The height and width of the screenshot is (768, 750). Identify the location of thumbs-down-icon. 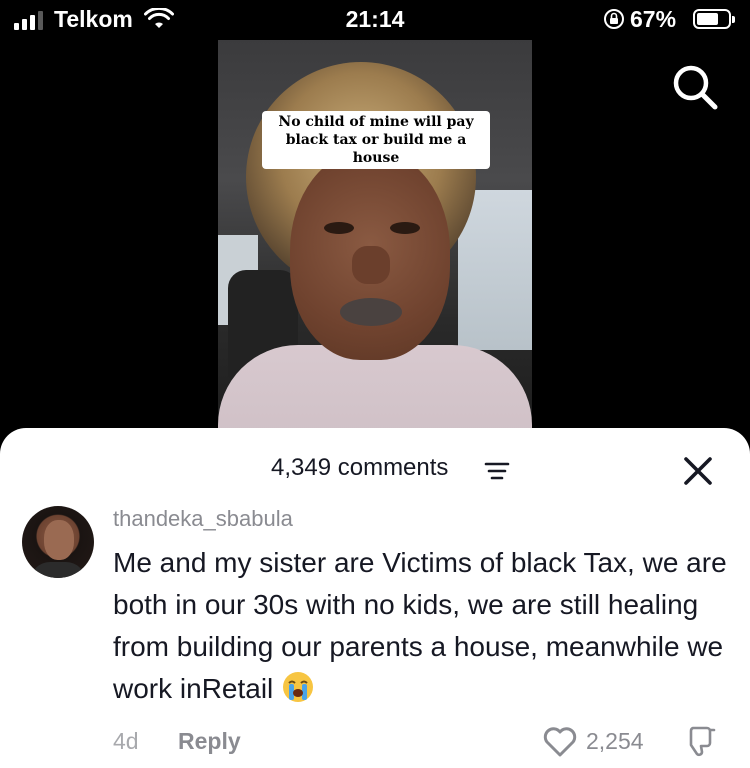
(701, 741).